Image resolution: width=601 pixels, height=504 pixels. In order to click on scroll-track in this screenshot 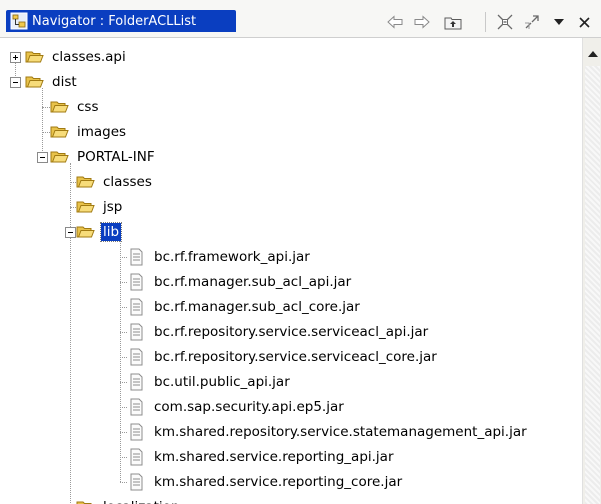, I will do `click(592, 285)`.